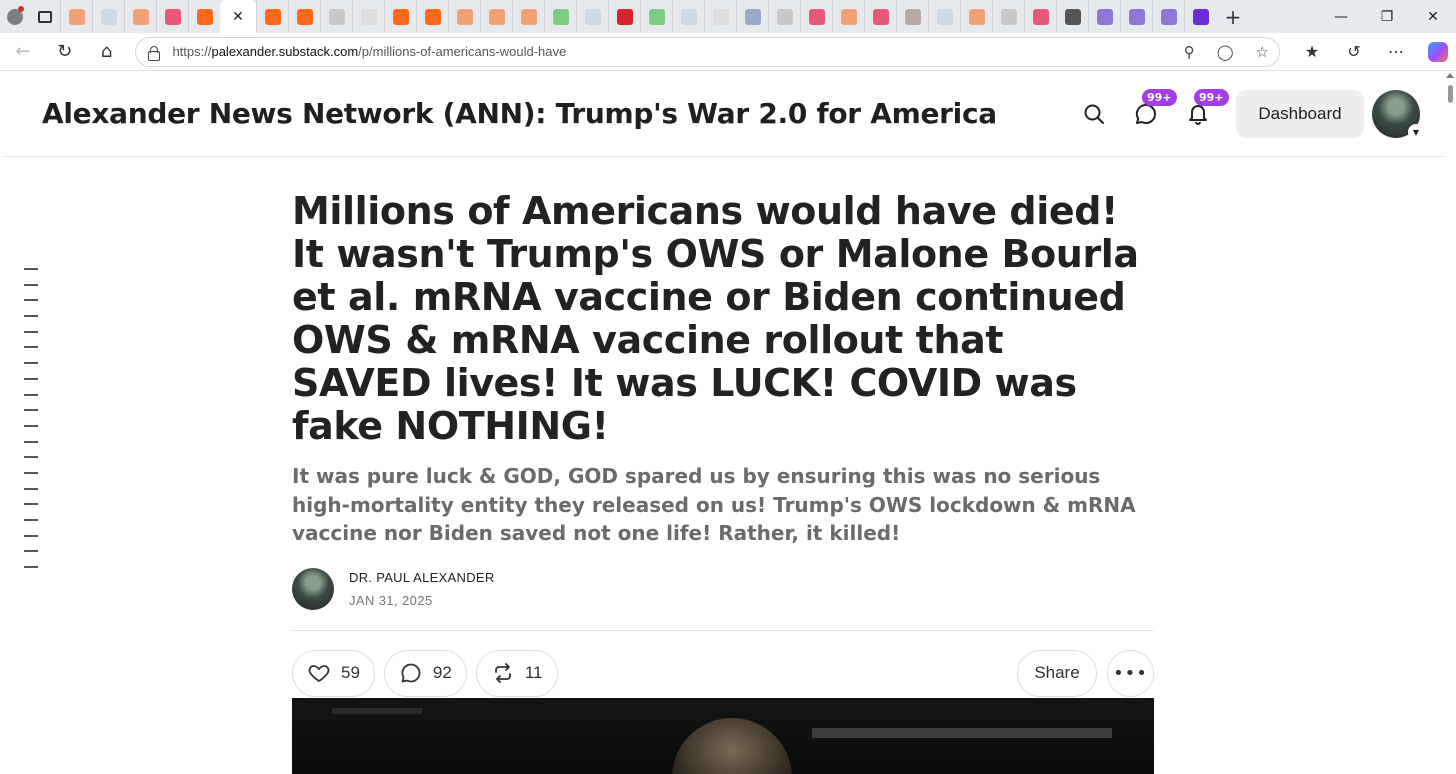 This screenshot has height=774, width=1456. Describe the element at coordinates (723, 736) in the screenshot. I see `post-hero-image` at that location.